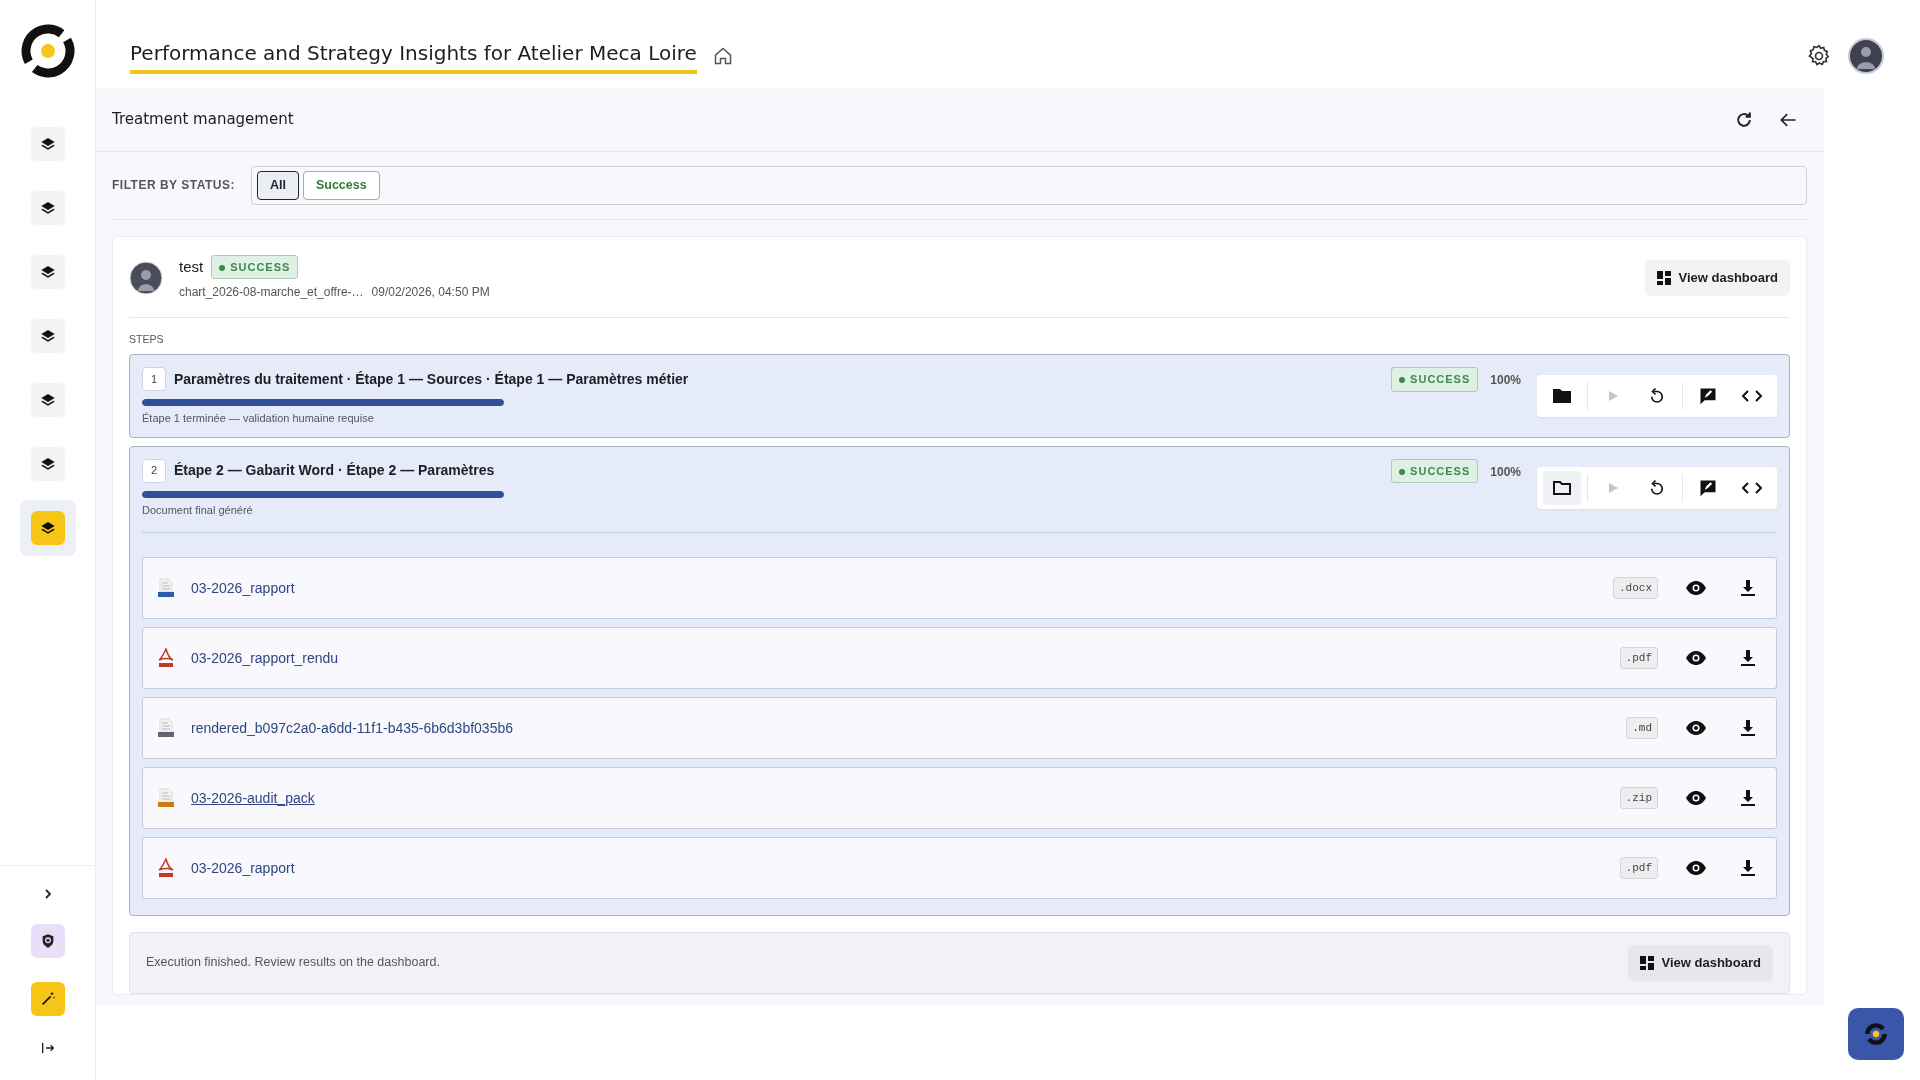 This screenshot has width=1920, height=1080. Describe the element at coordinates (277, 185) in the screenshot. I see `filter-chip: All` at that location.